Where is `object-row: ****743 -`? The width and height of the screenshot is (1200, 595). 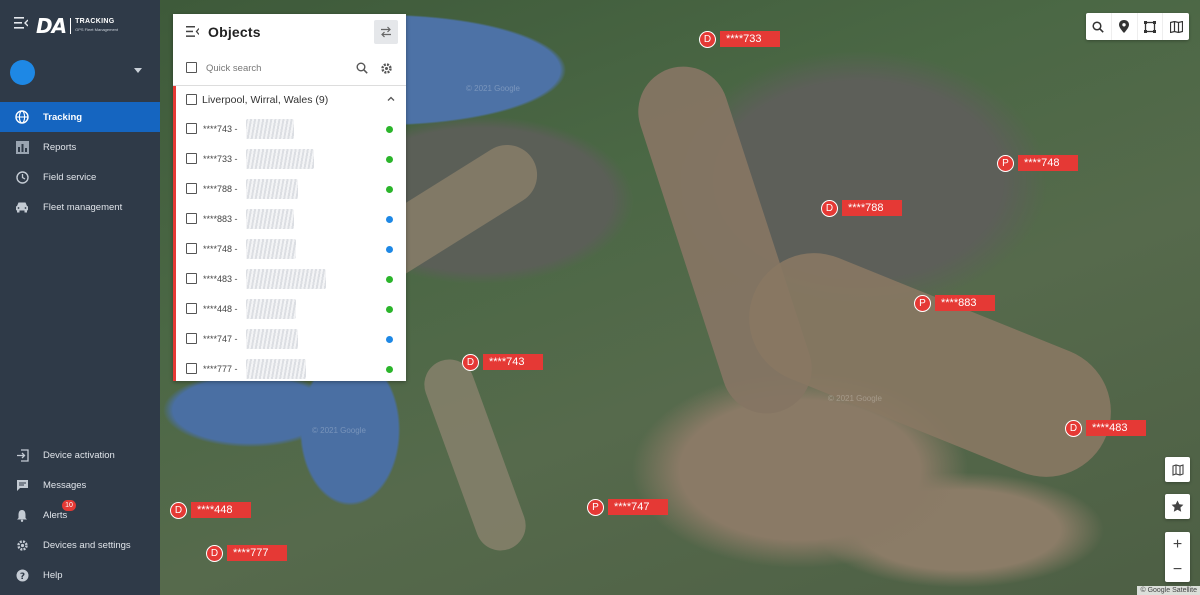
object-row: ****743 - is located at coordinates (291, 129).